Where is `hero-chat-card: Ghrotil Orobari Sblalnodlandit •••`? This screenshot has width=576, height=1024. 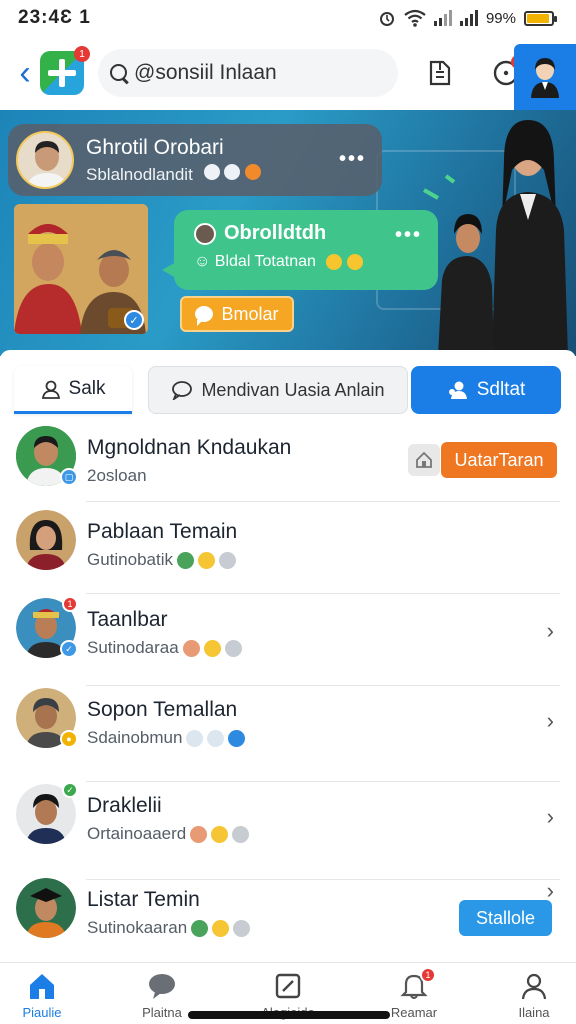 hero-chat-card: Ghrotil Orobari Sblalnodlandit ••• is located at coordinates (195, 160).